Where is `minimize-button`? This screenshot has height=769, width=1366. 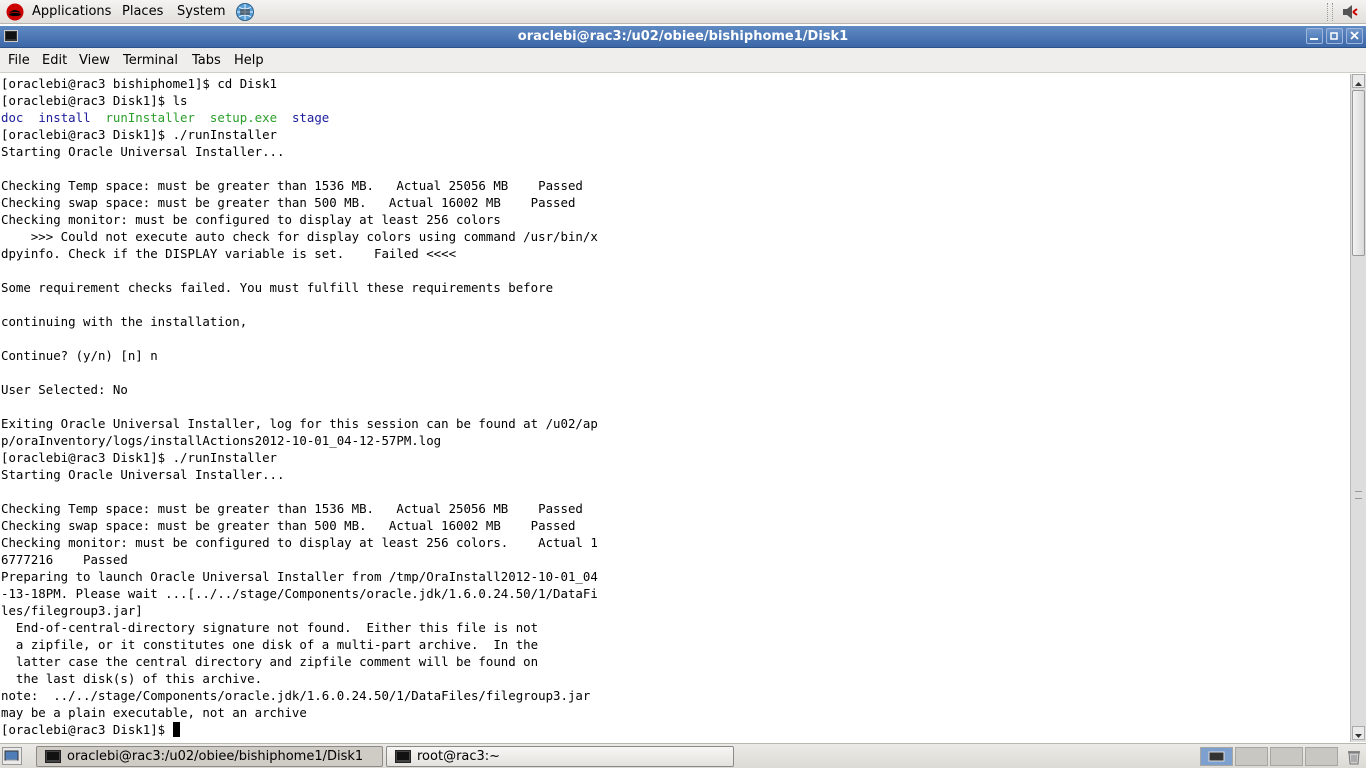
minimize-button is located at coordinates (1314, 36).